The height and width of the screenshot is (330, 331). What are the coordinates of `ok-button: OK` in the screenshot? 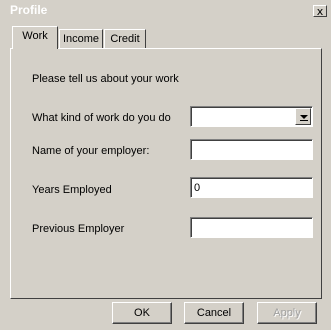 It's located at (142, 313).